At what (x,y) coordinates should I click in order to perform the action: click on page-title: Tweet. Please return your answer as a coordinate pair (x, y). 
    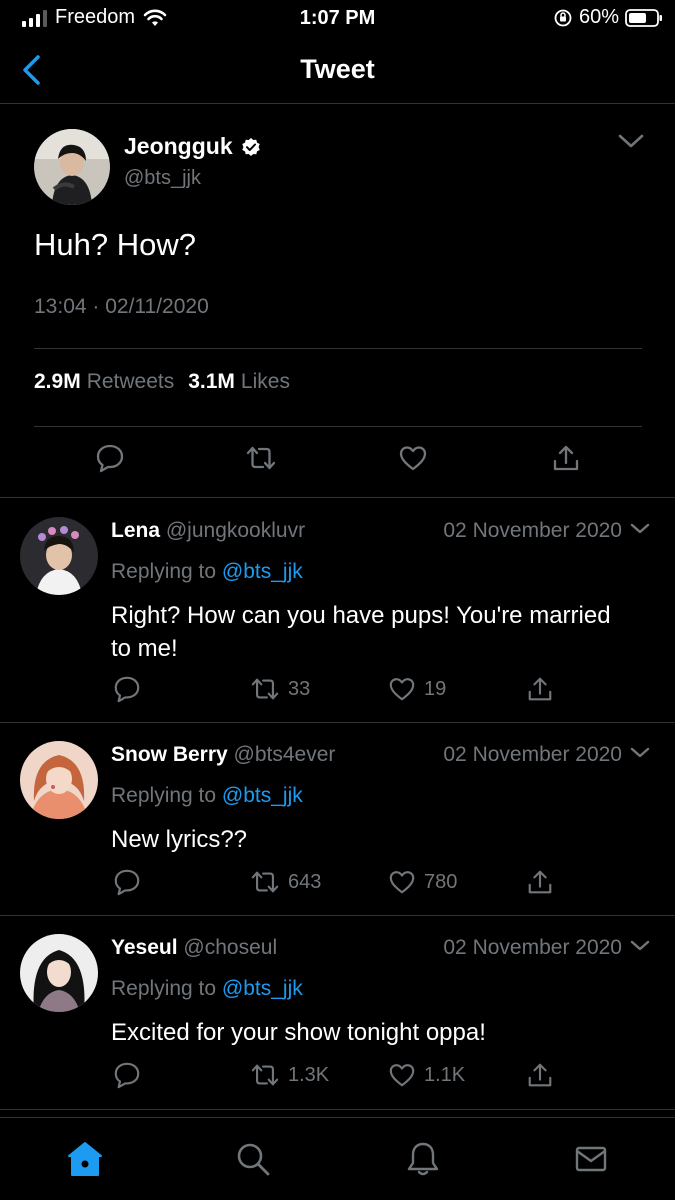
    Looking at the image, I should click on (337, 69).